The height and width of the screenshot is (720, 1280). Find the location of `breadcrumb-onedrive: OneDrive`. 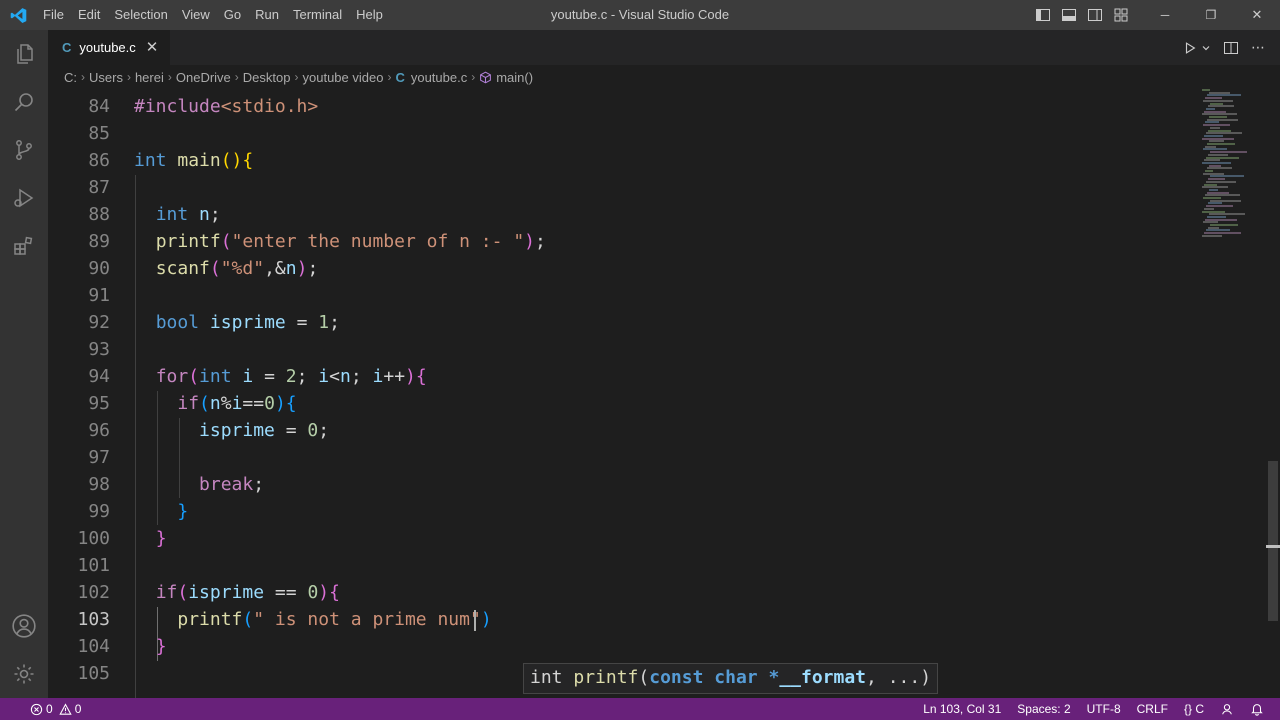

breadcrumb-onedrive: OneDrive is located at coordinates (203, 77).